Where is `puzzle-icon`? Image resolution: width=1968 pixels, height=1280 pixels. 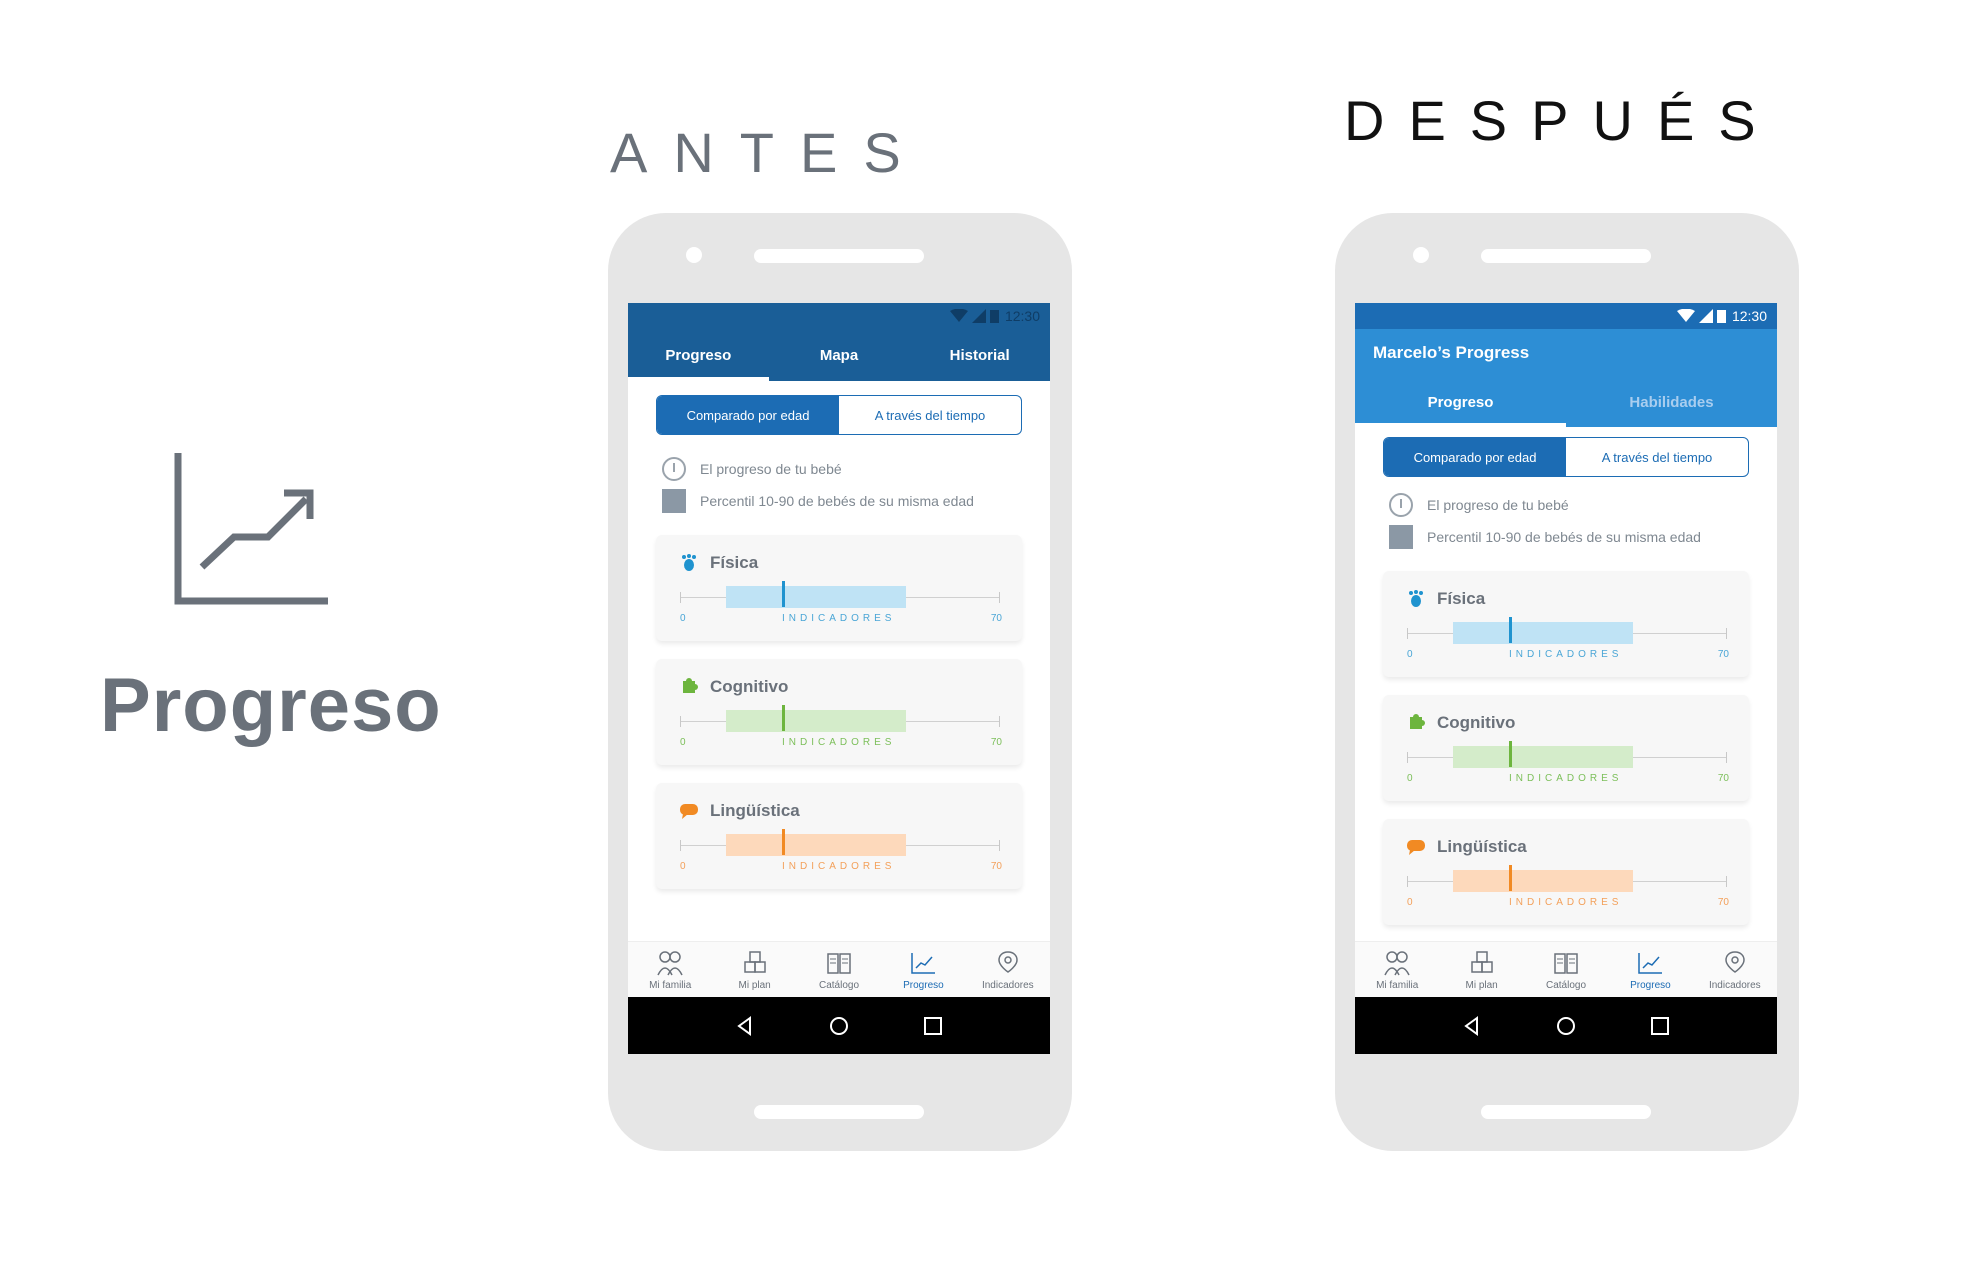 puzzle-icon is located at coordinates (1417, 721).